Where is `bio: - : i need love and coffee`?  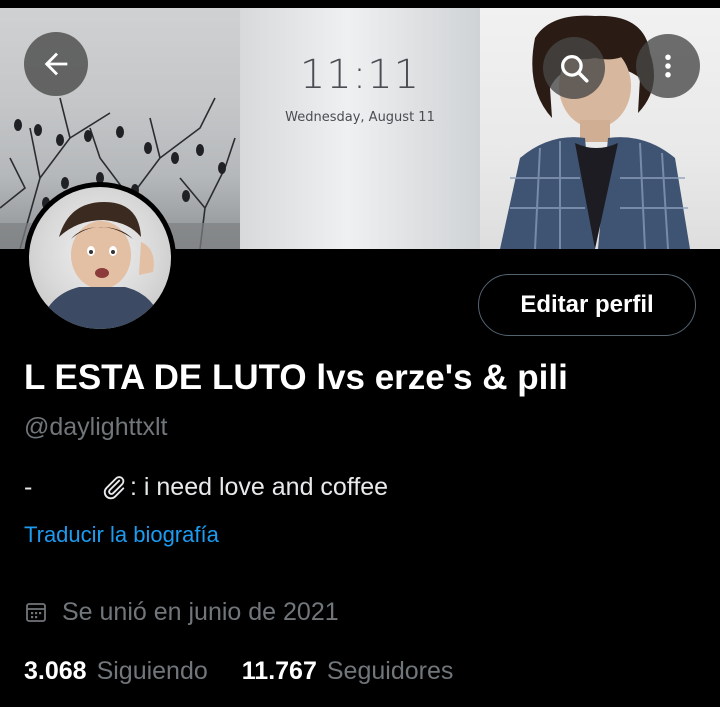 bio: - : i need love and coffee is located at coordinates (206, 487).